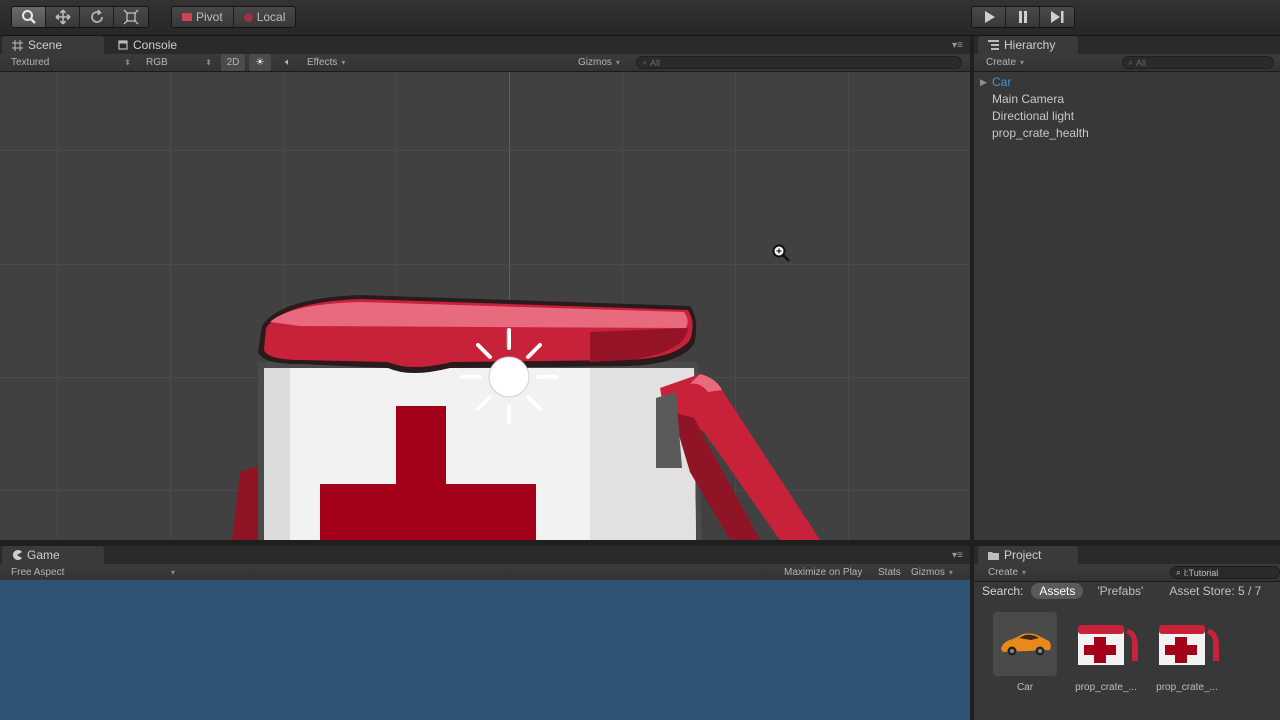 The height and width of the screenshot is (720, 1280). I want to click on hierarchy-item-prop-crate-health: prop_crate_health, so click(1040, 133).